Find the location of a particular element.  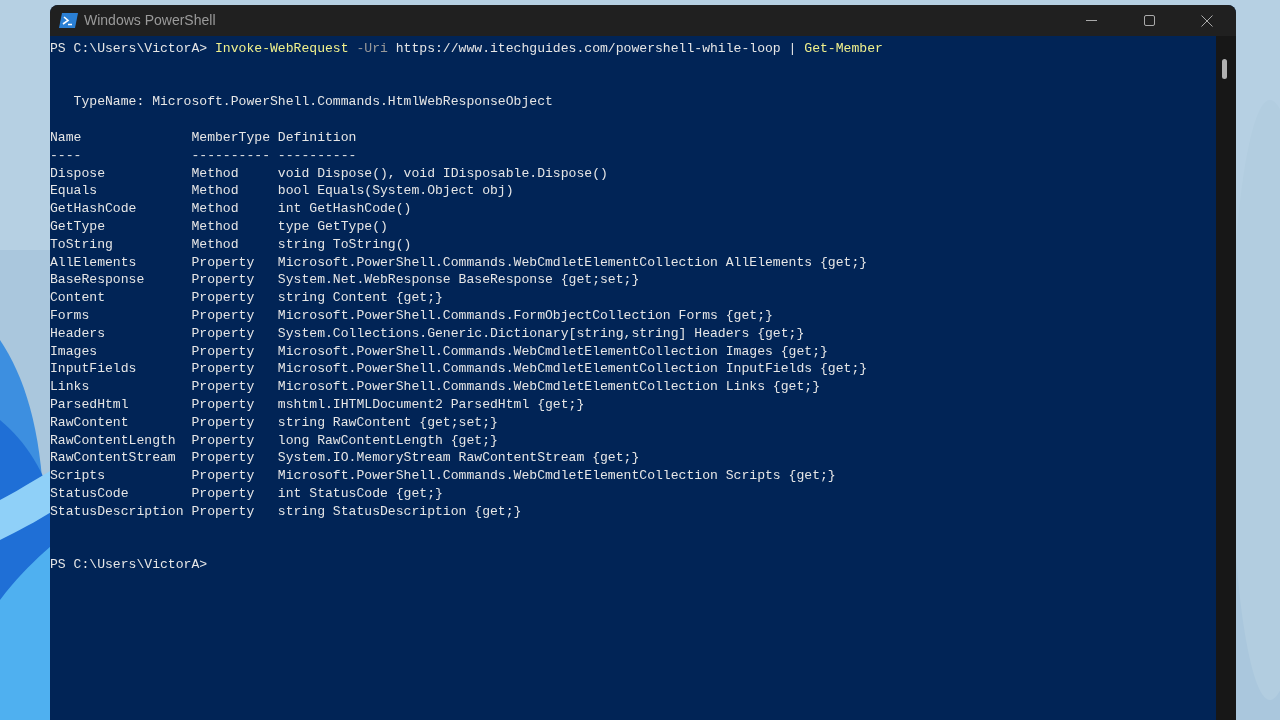

table-cell-text: Headers is located at coordinates (78, 333).